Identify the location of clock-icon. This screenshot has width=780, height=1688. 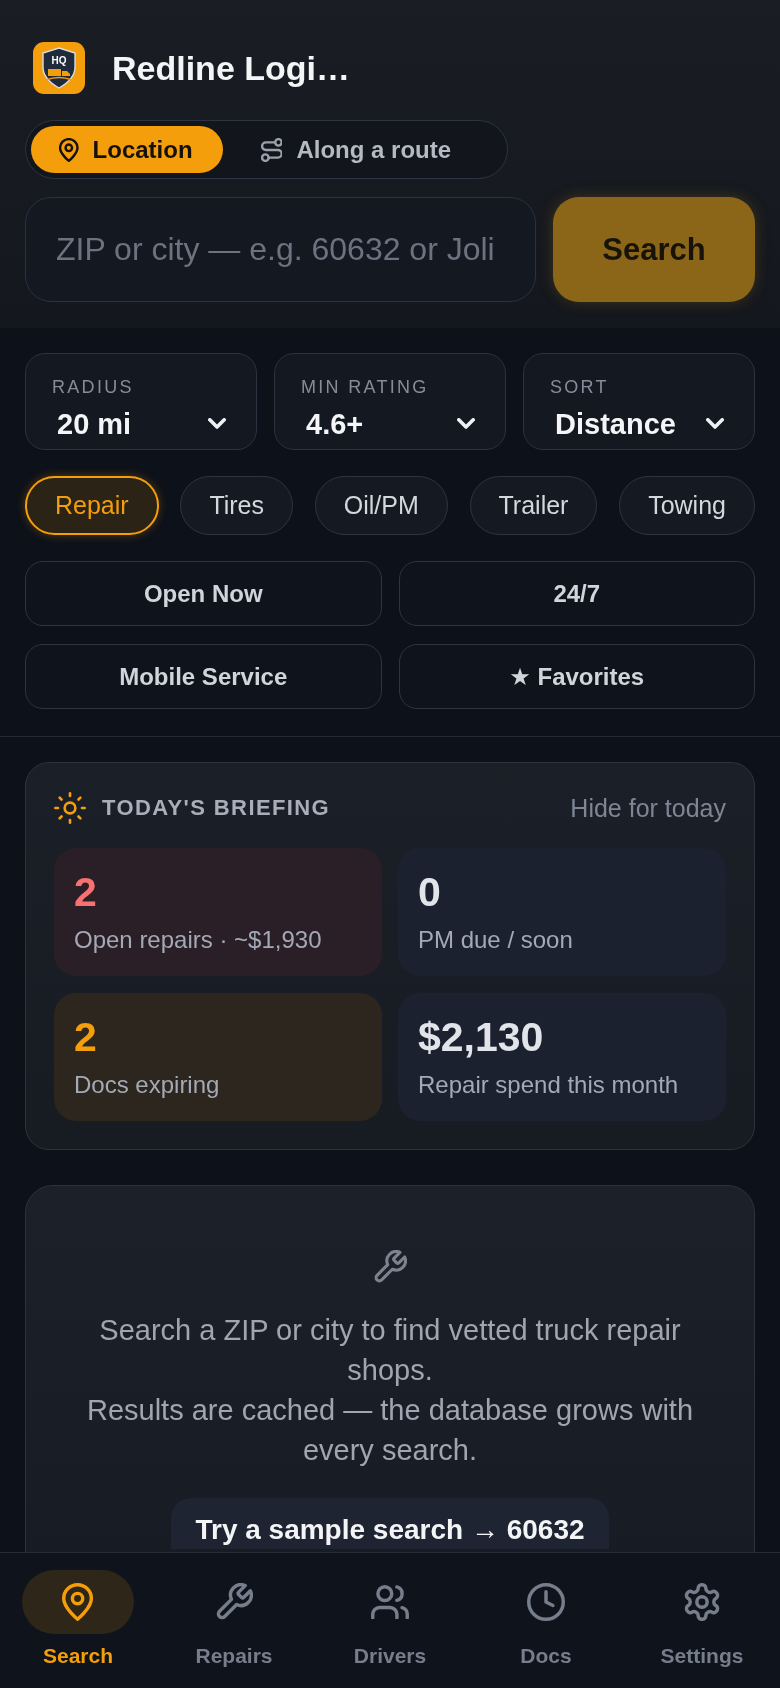
(546, 1602).